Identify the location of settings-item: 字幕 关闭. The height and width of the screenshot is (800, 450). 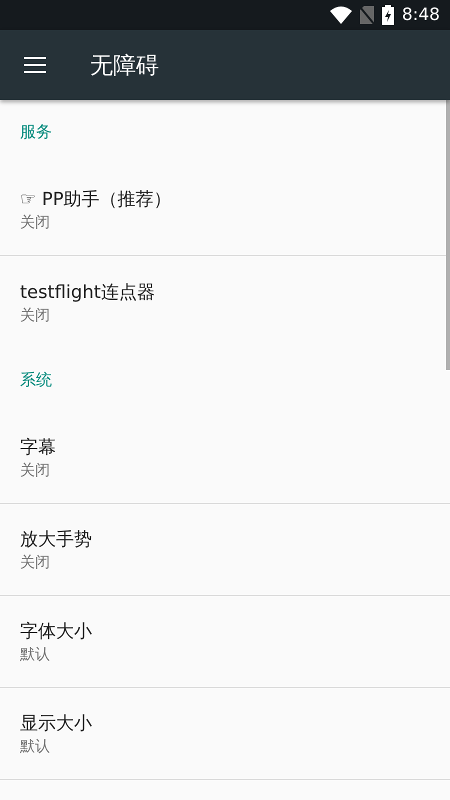
(225, 458).